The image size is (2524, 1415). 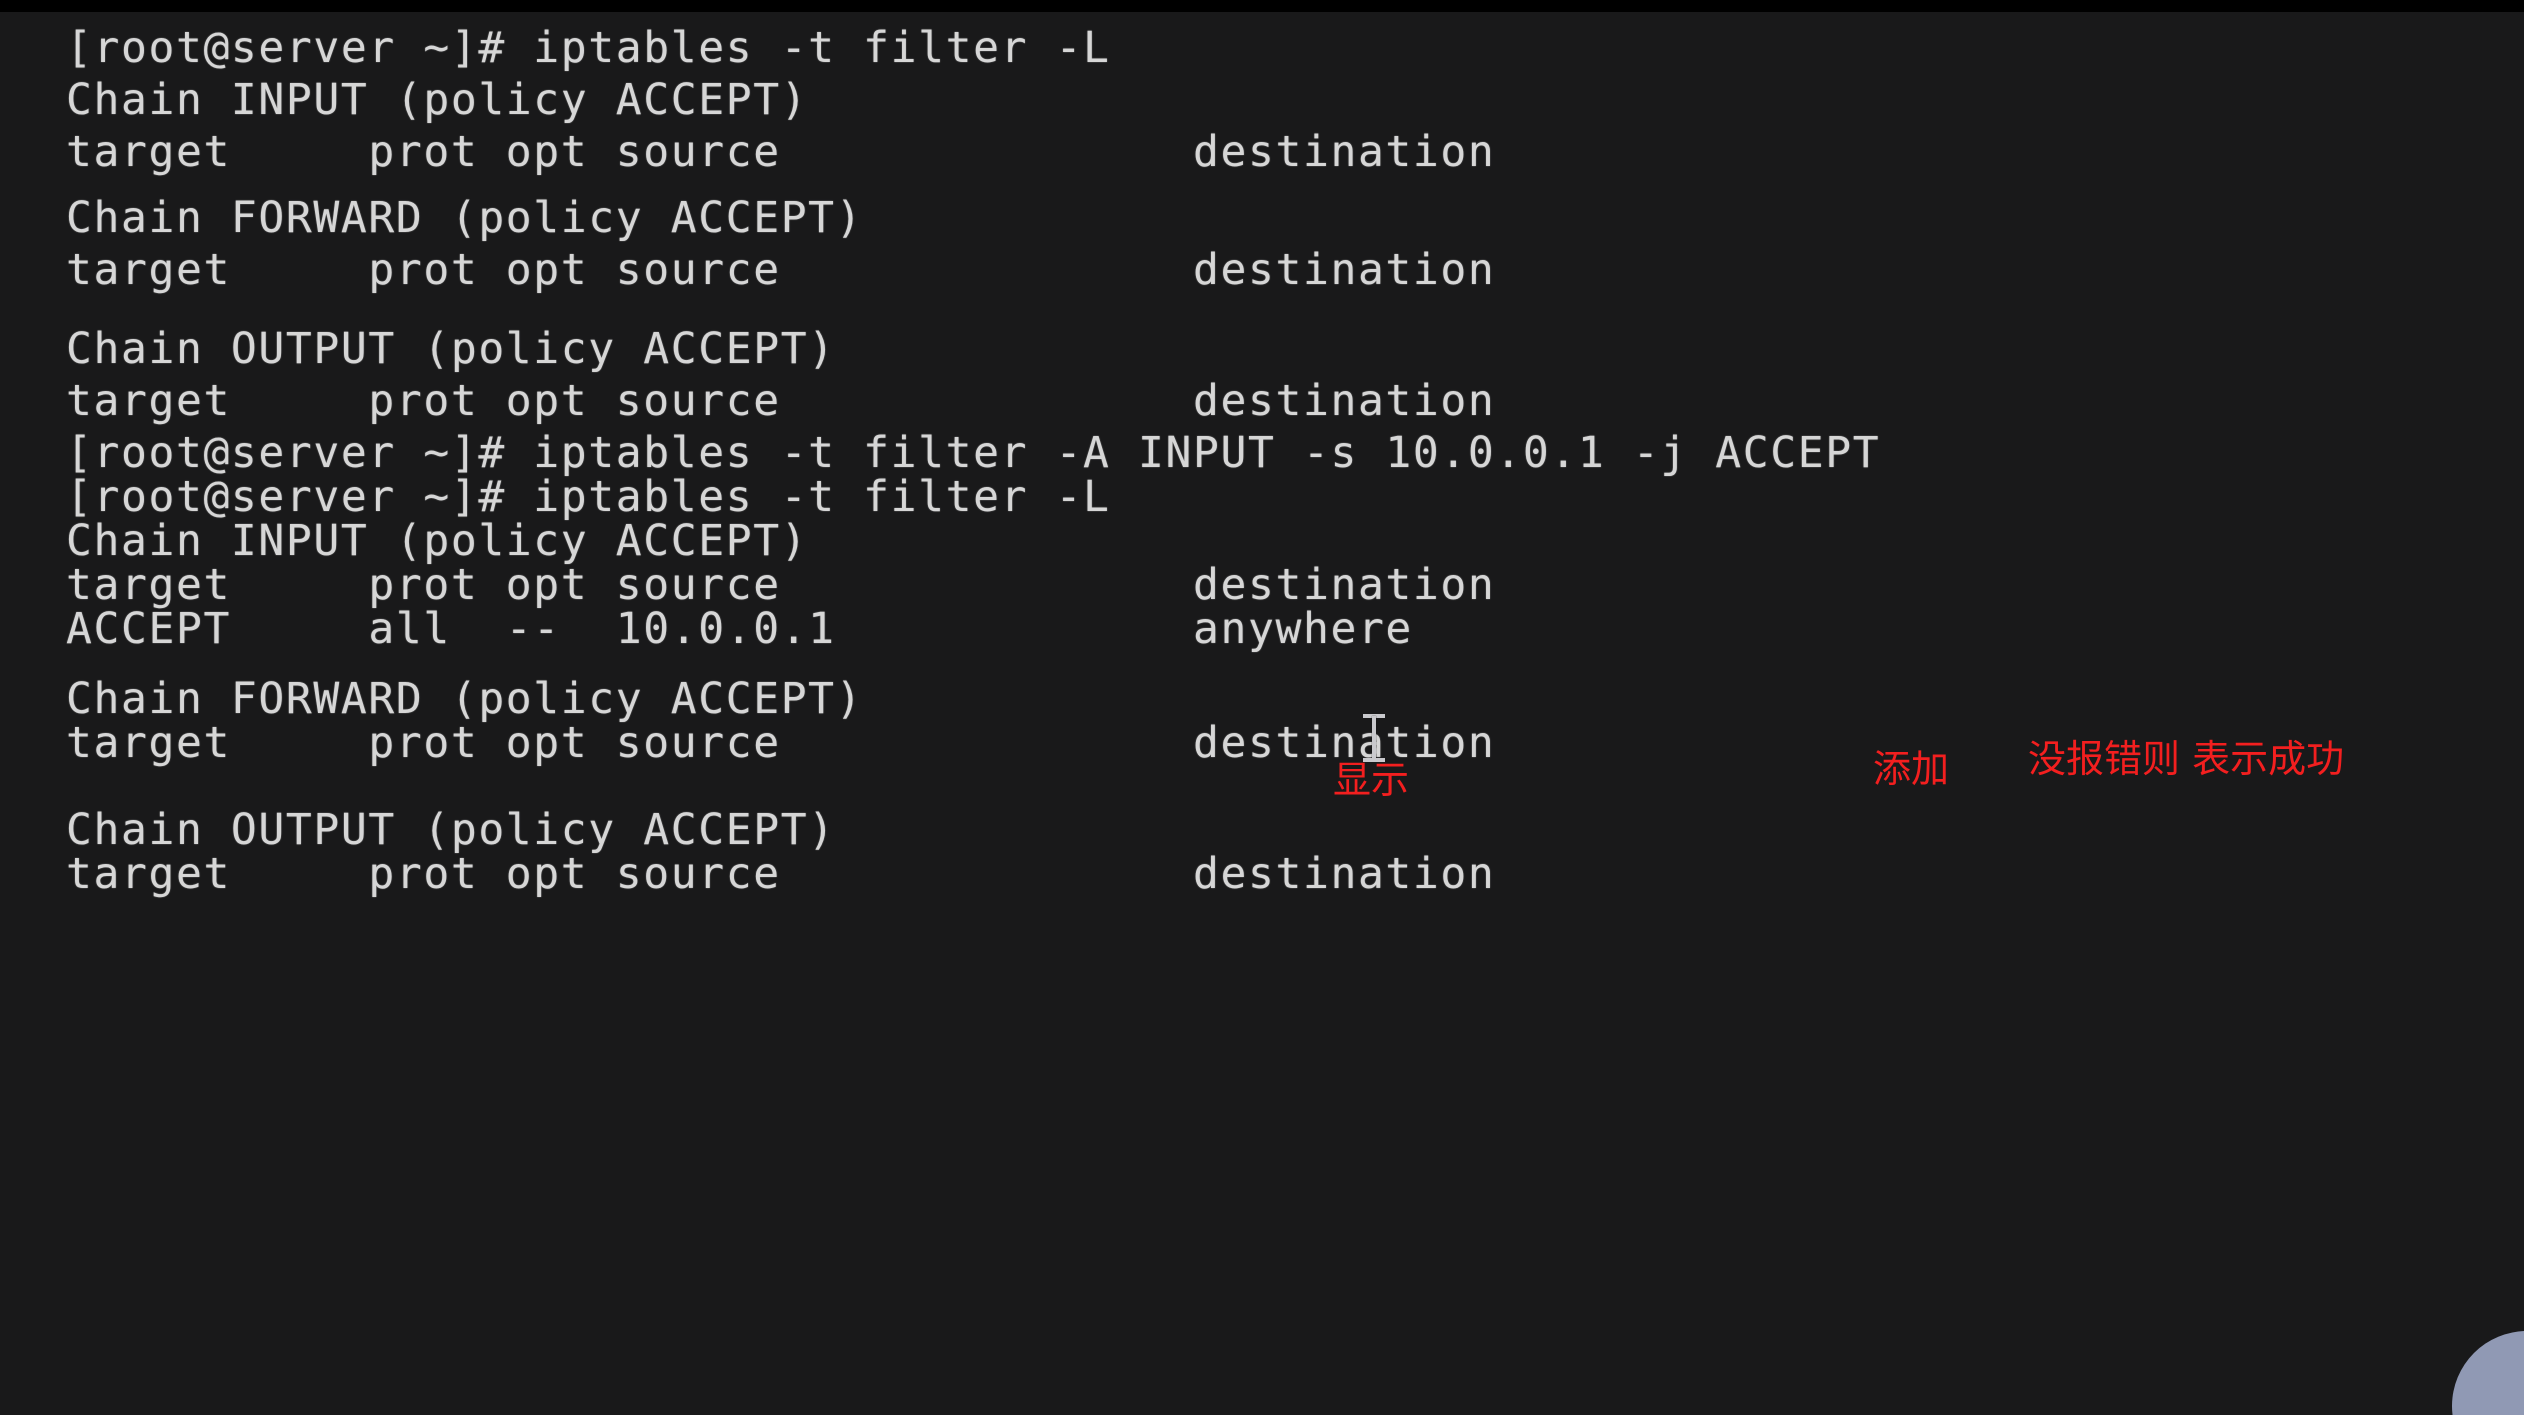 What do you see at coordinates (739, 629) in the screenshot?
I see `terminal-line: ACCEPT all -- 10.0.0.1 anywhere` at bounding box center [739, 629].